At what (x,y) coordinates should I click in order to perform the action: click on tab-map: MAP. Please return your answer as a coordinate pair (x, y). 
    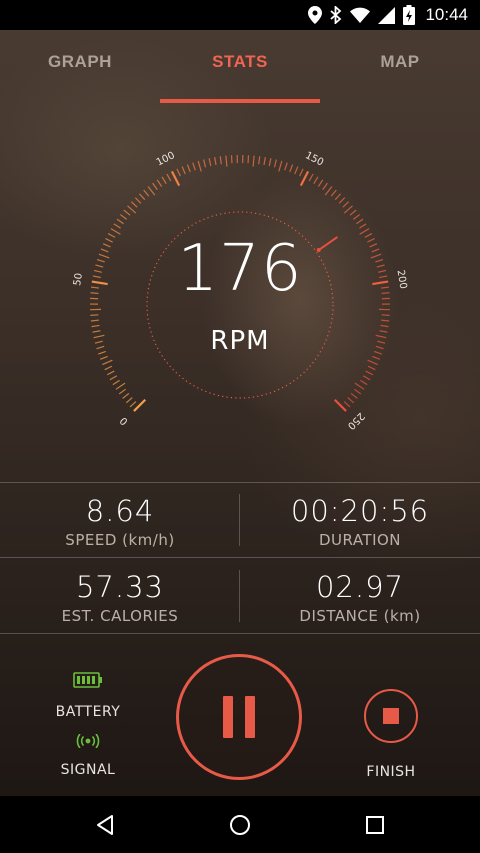
    Looking at the image, I should click on (400, 62).